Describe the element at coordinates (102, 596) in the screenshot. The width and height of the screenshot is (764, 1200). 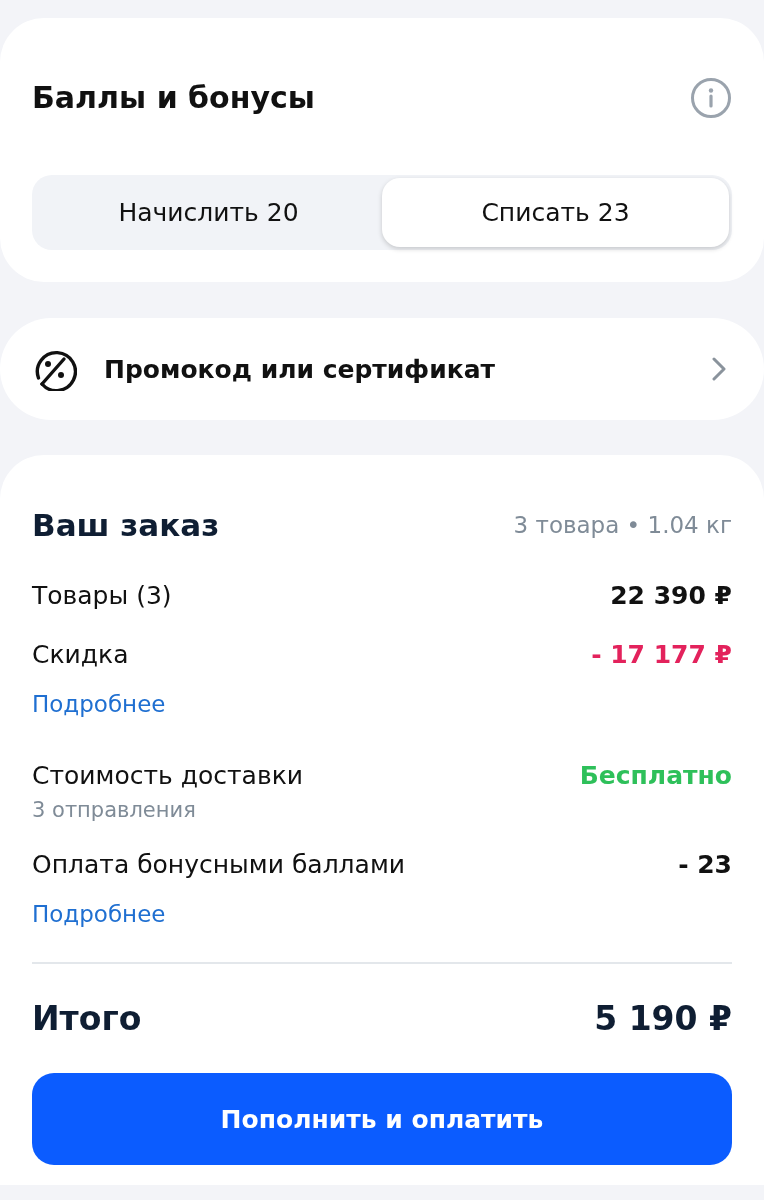
I see `line-item-label: Товары (3)` at that location.